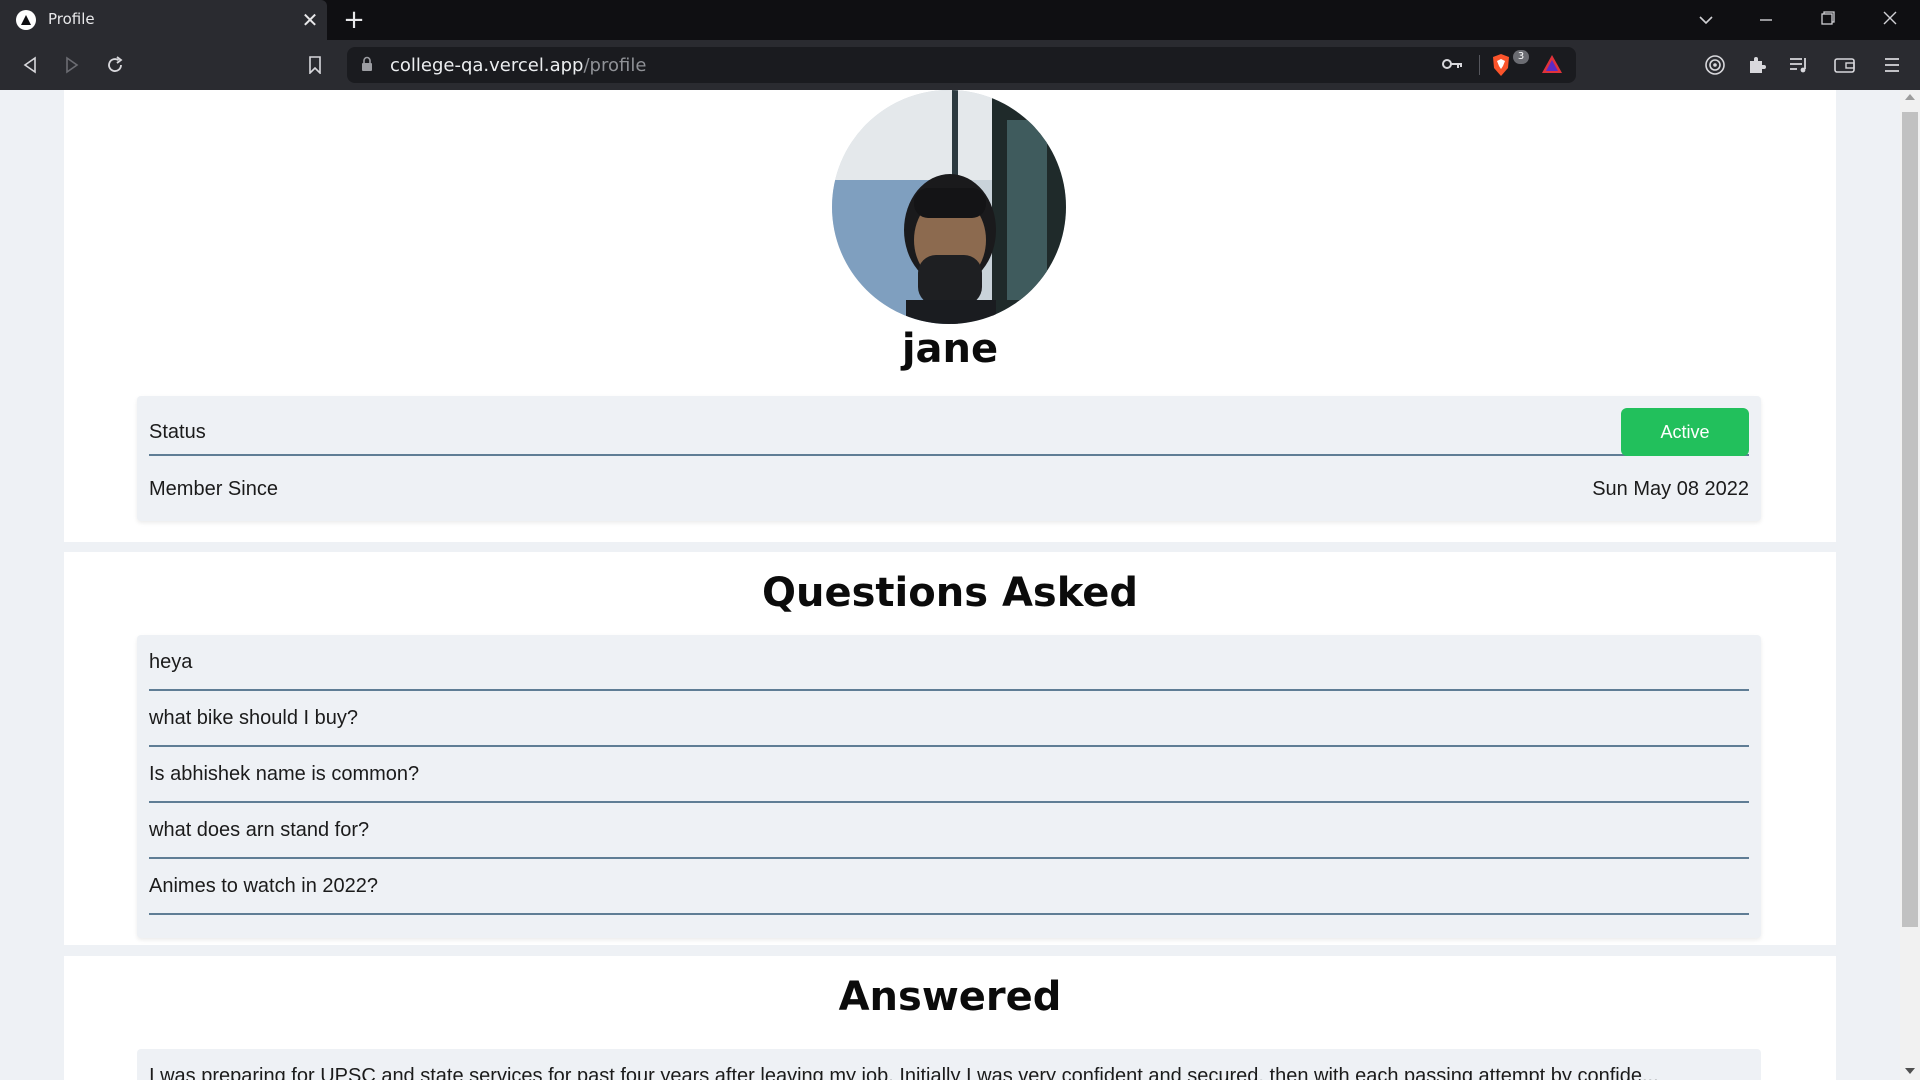 The height and width of the screenshot is (1080, 1920). What do you see at coordinates (284, 774) in the screenshot?
I see `question-text: Is abhishek name is common?` at bounding box center [284, 774].